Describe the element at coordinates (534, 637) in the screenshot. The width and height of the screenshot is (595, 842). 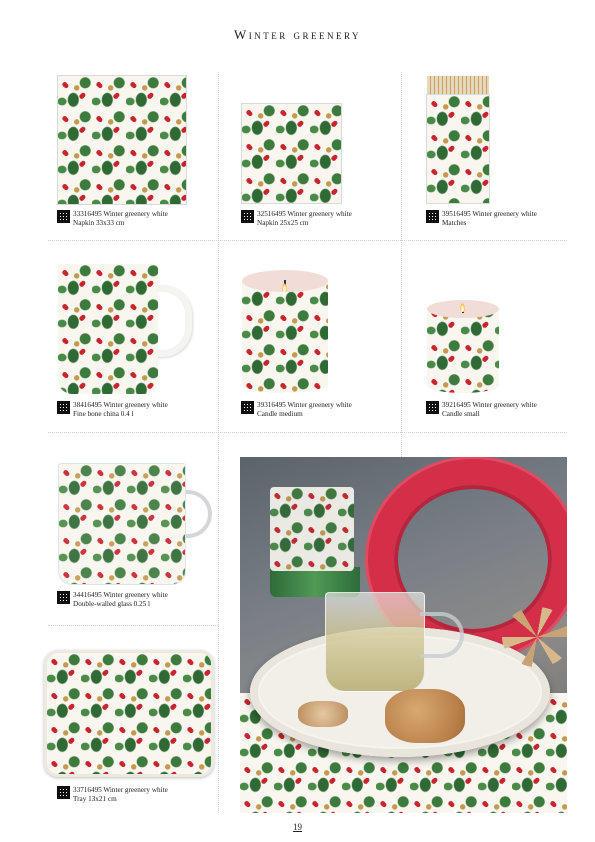
I see `straw-star-decoration` at that location.